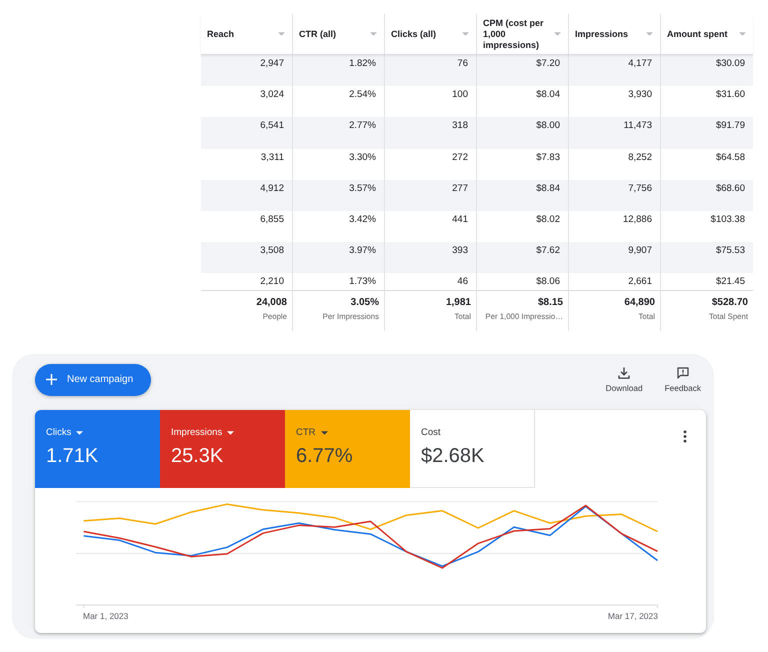 The image size is (768, 652). What do you see at coordinates (523, 133) in the screenshot?
I see `table-cell: $8.00` at bounding box center [523, 133].